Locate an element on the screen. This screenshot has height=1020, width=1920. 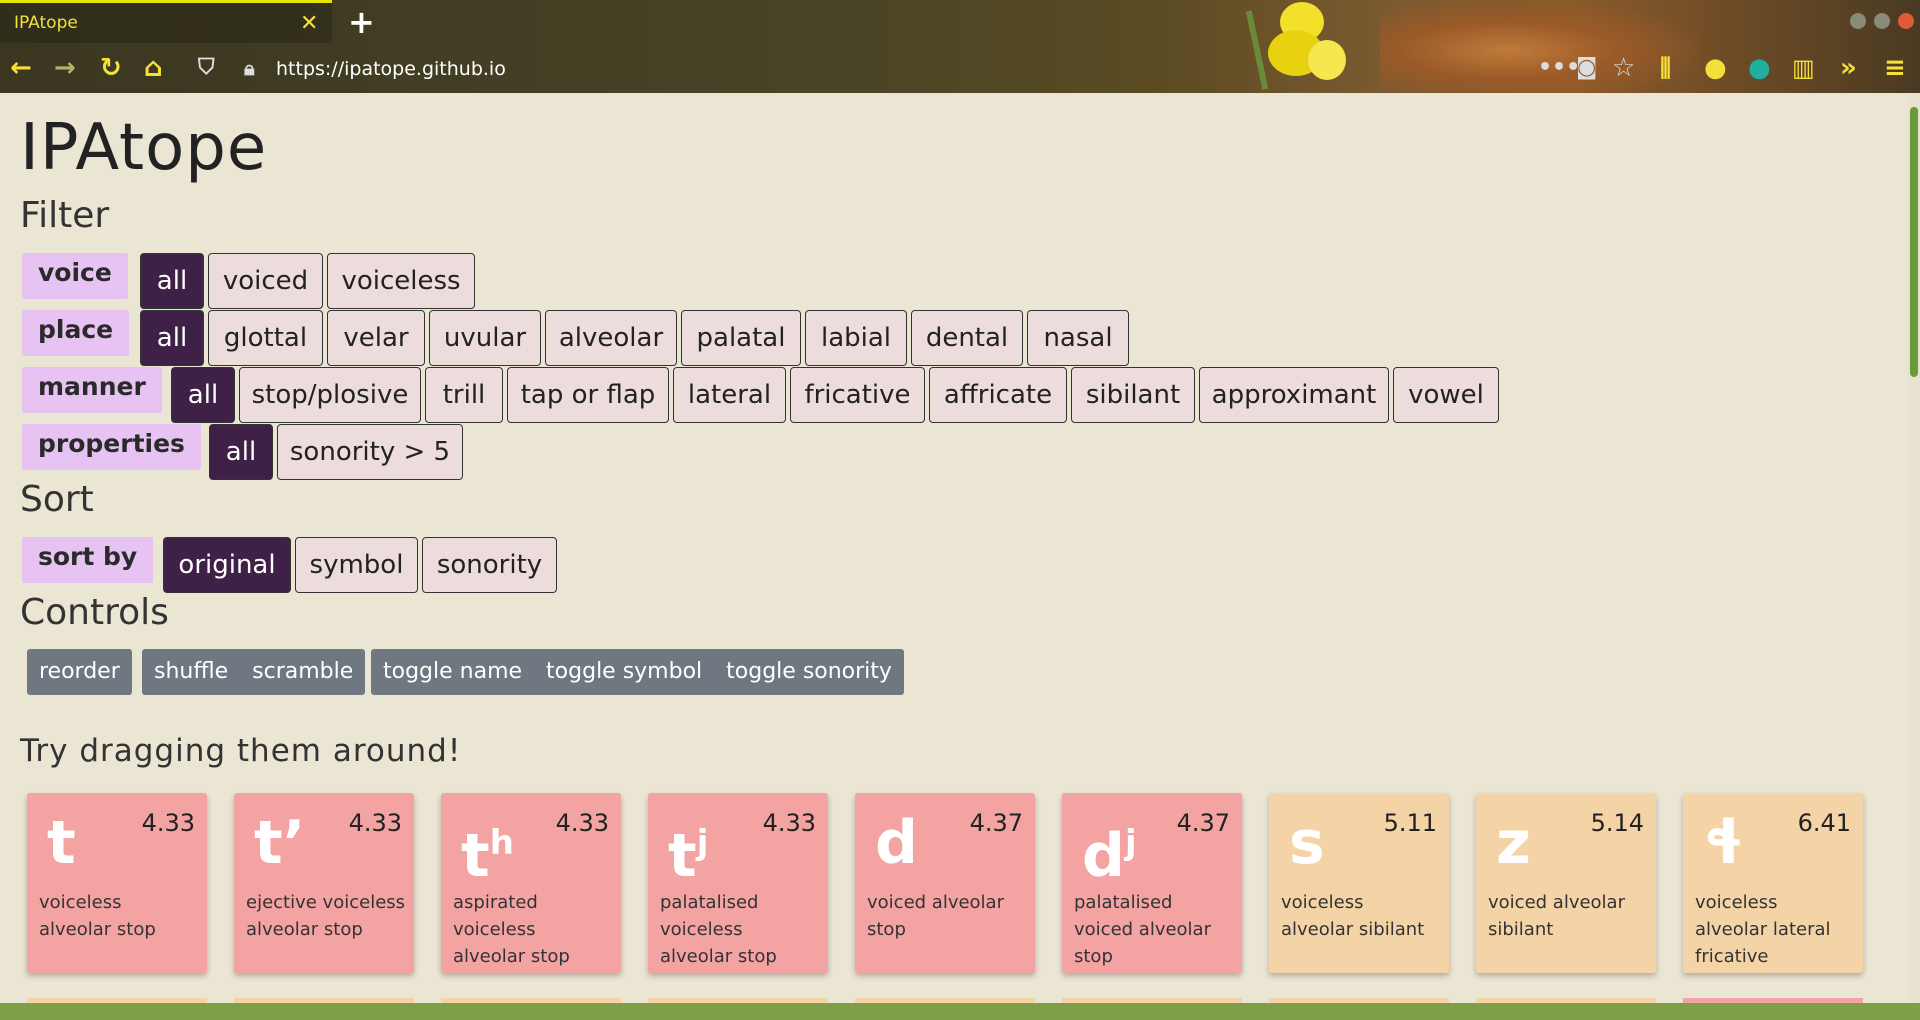
manner-option-vowel: vowel is located at coordinates (1446, 395).